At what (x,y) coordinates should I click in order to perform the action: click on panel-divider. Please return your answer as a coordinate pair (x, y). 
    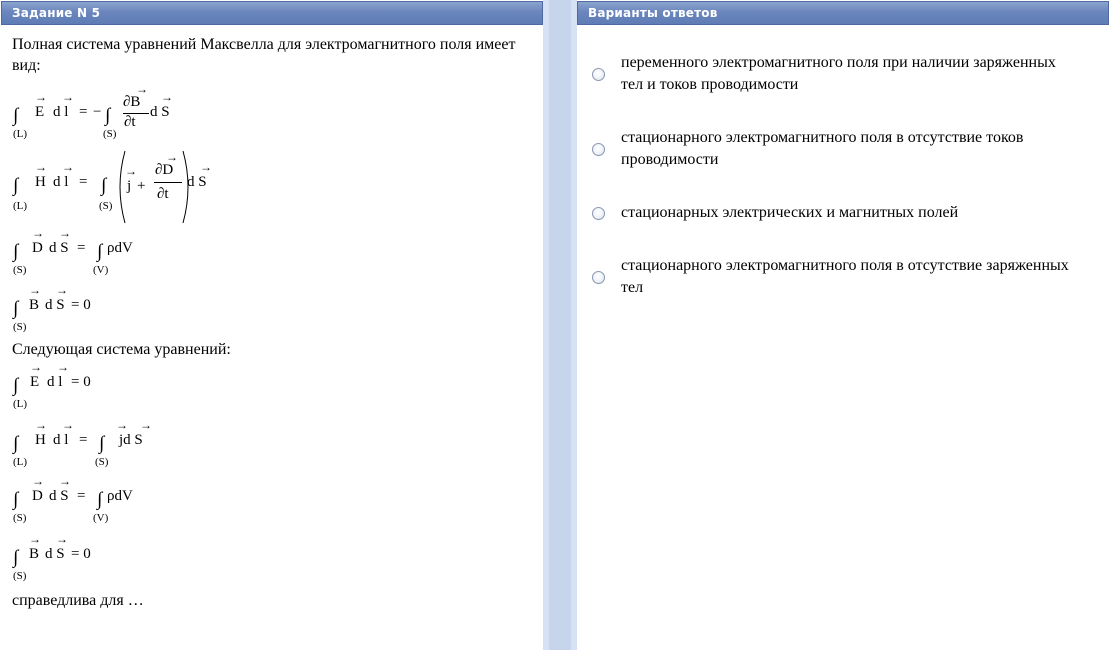
    Looking at the image, I should click on (560, 325).